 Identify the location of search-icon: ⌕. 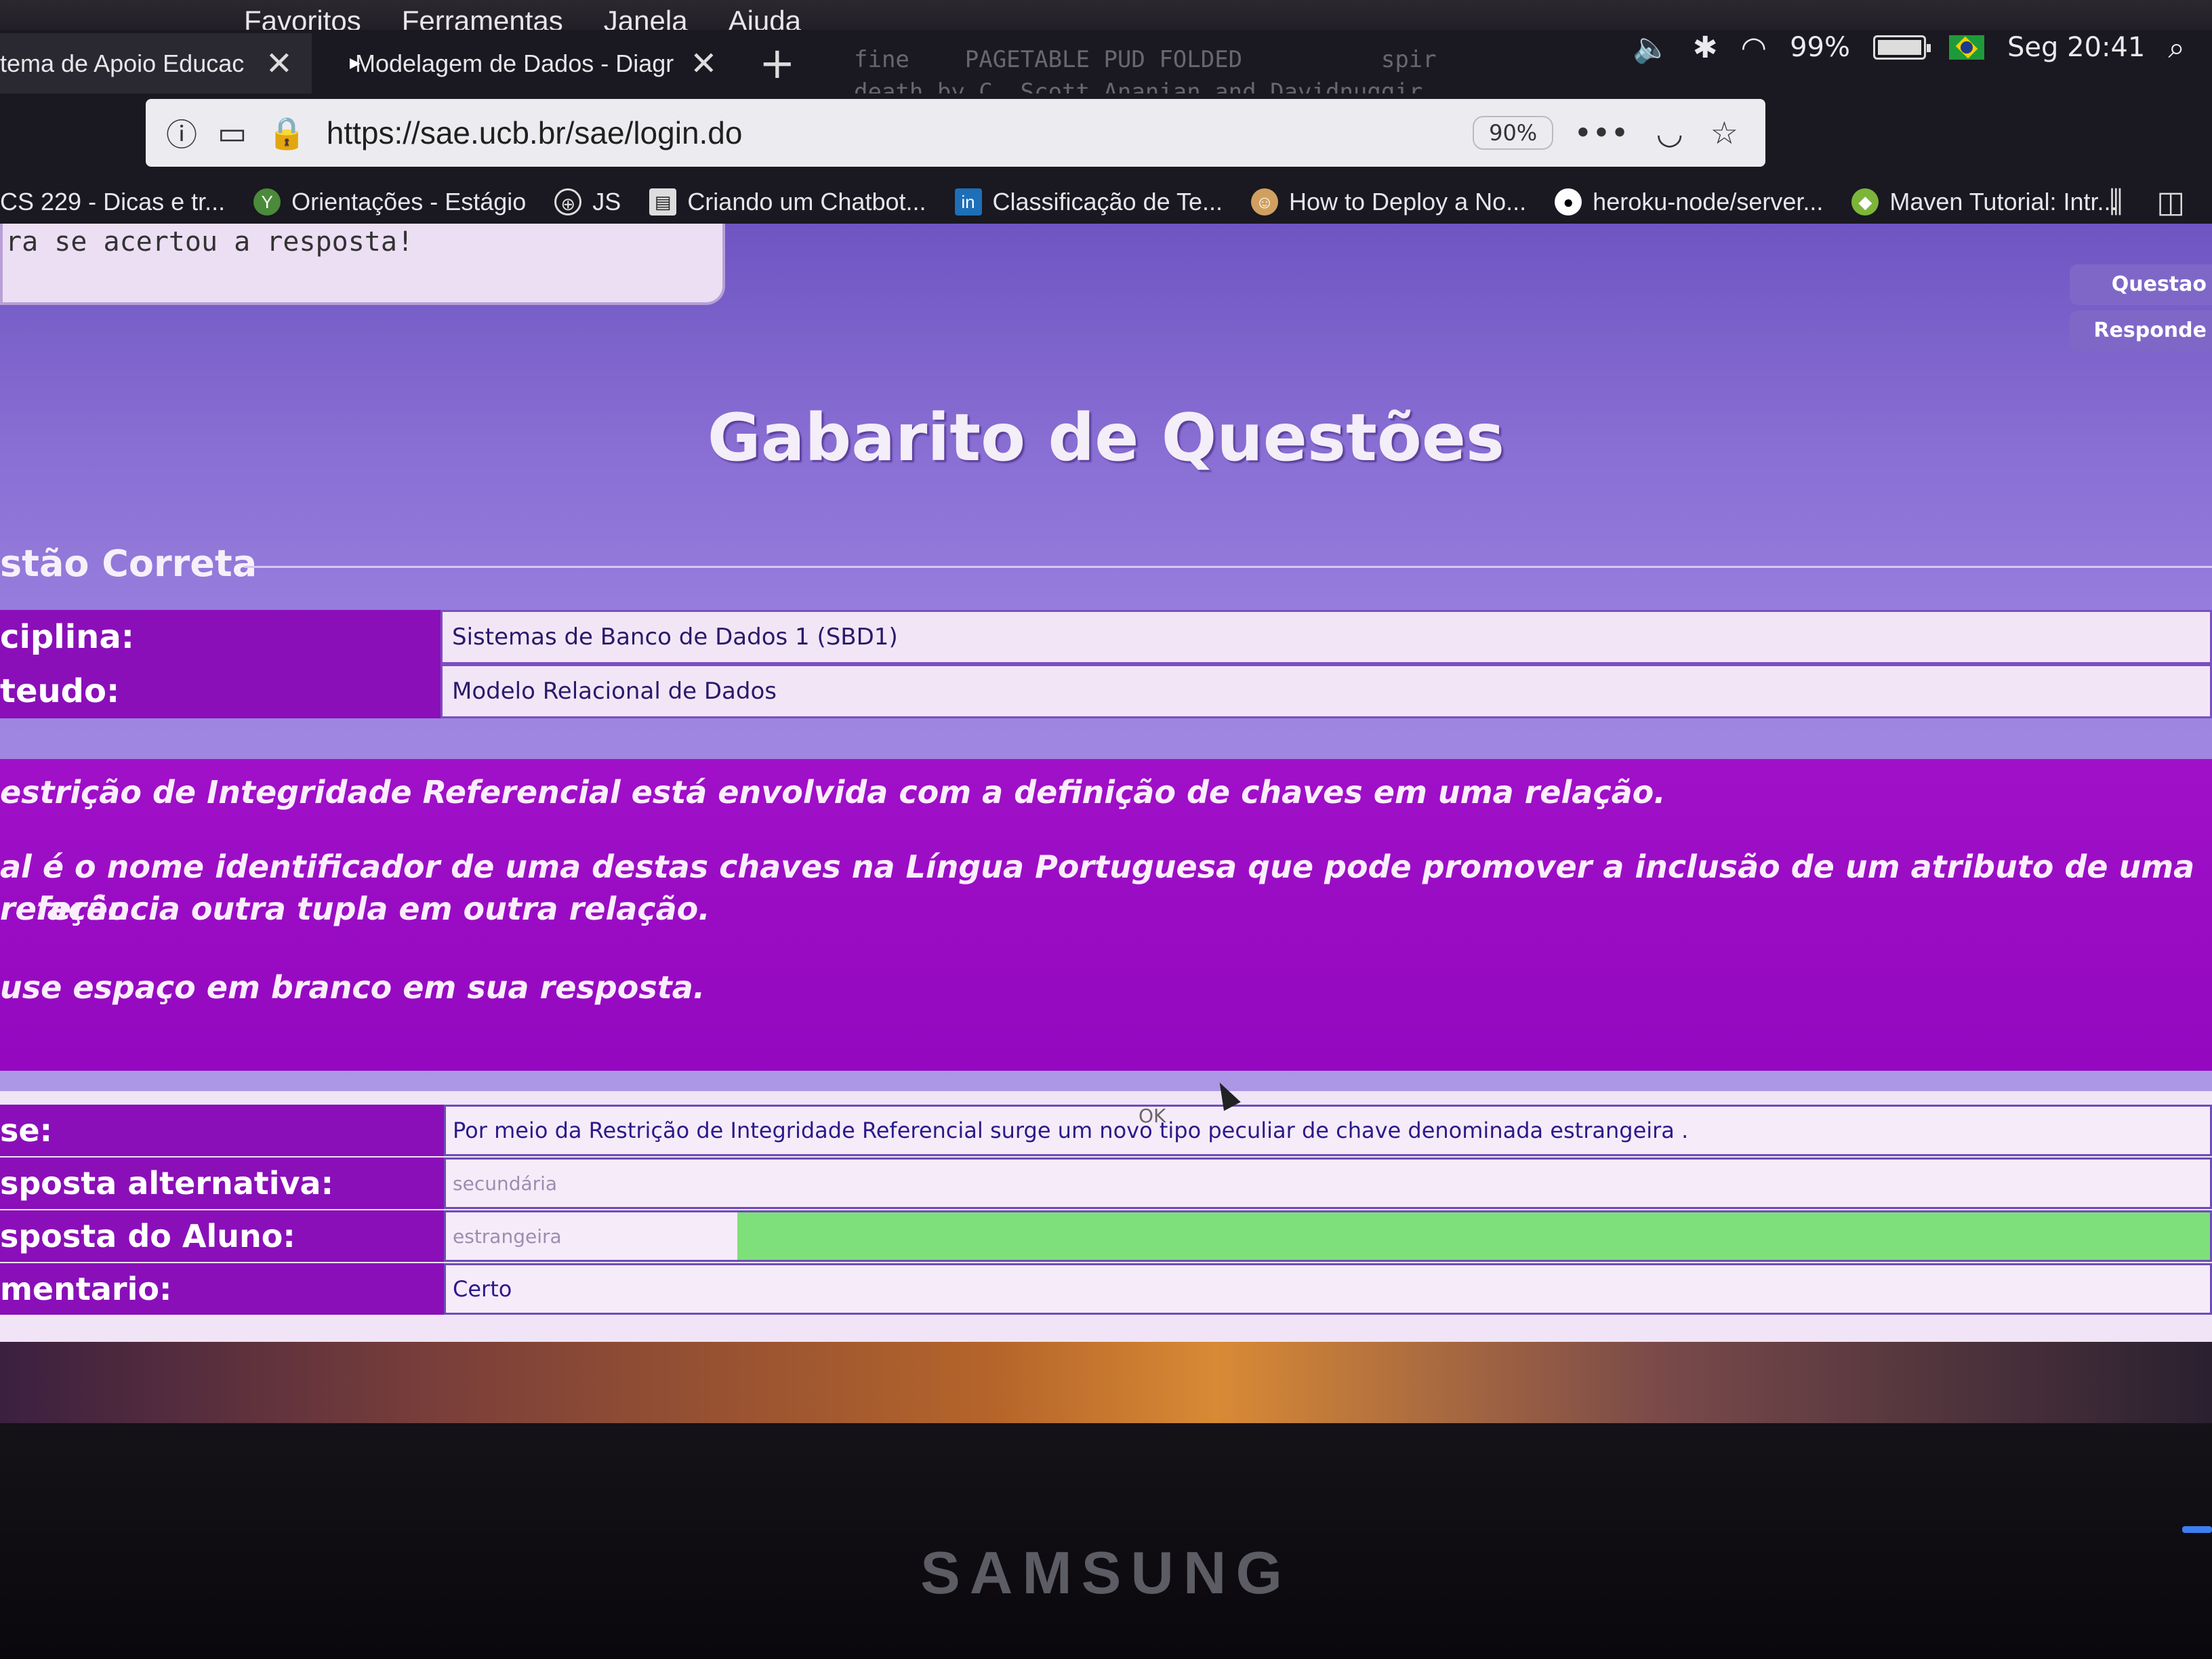
(2176, 48).